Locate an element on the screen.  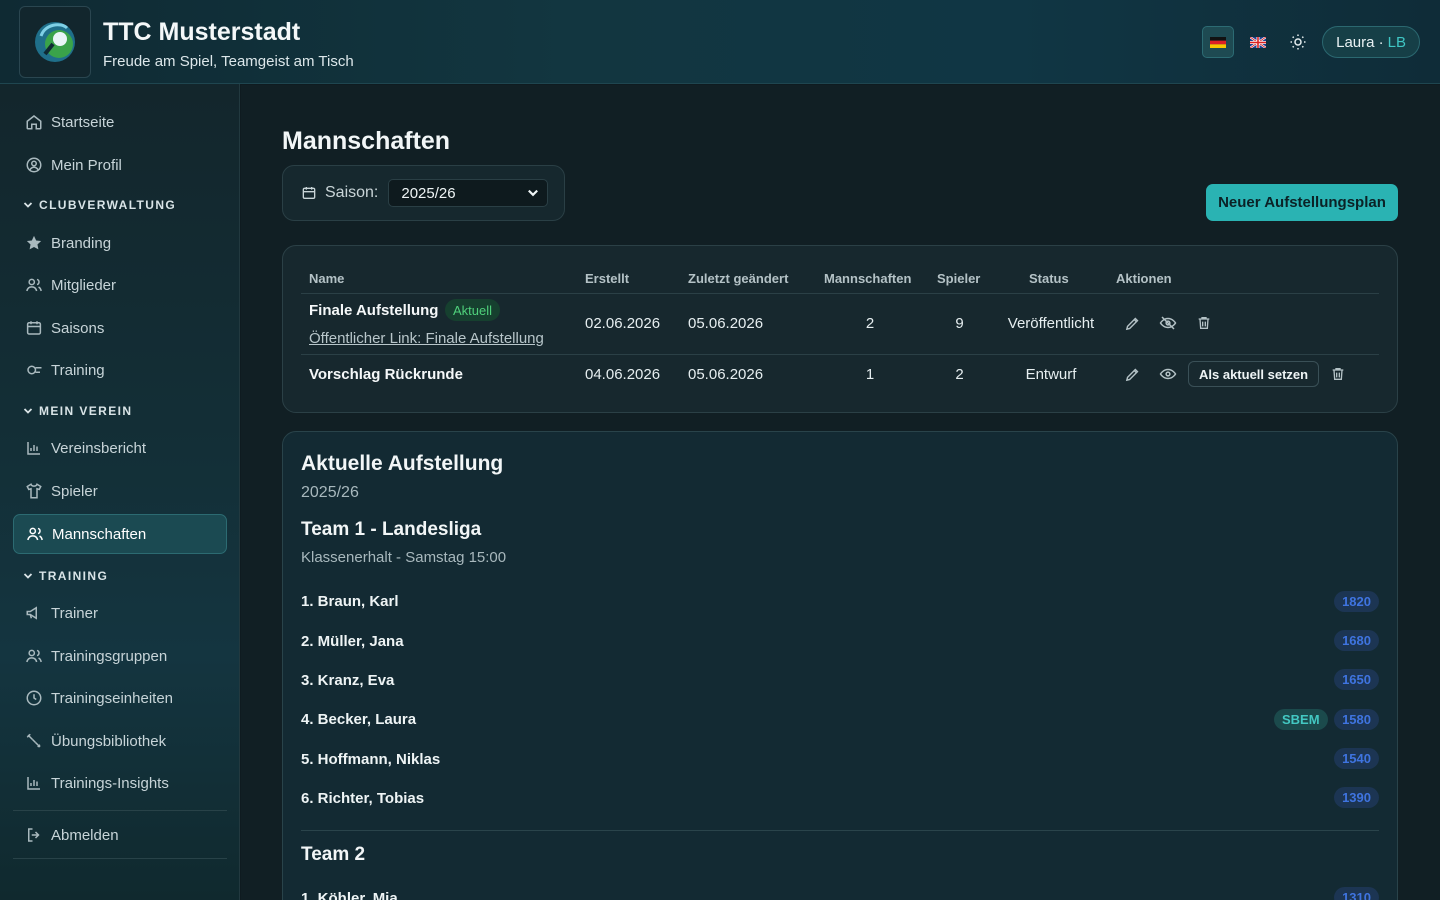
trash-icon is located at coordinates (1338, 374).